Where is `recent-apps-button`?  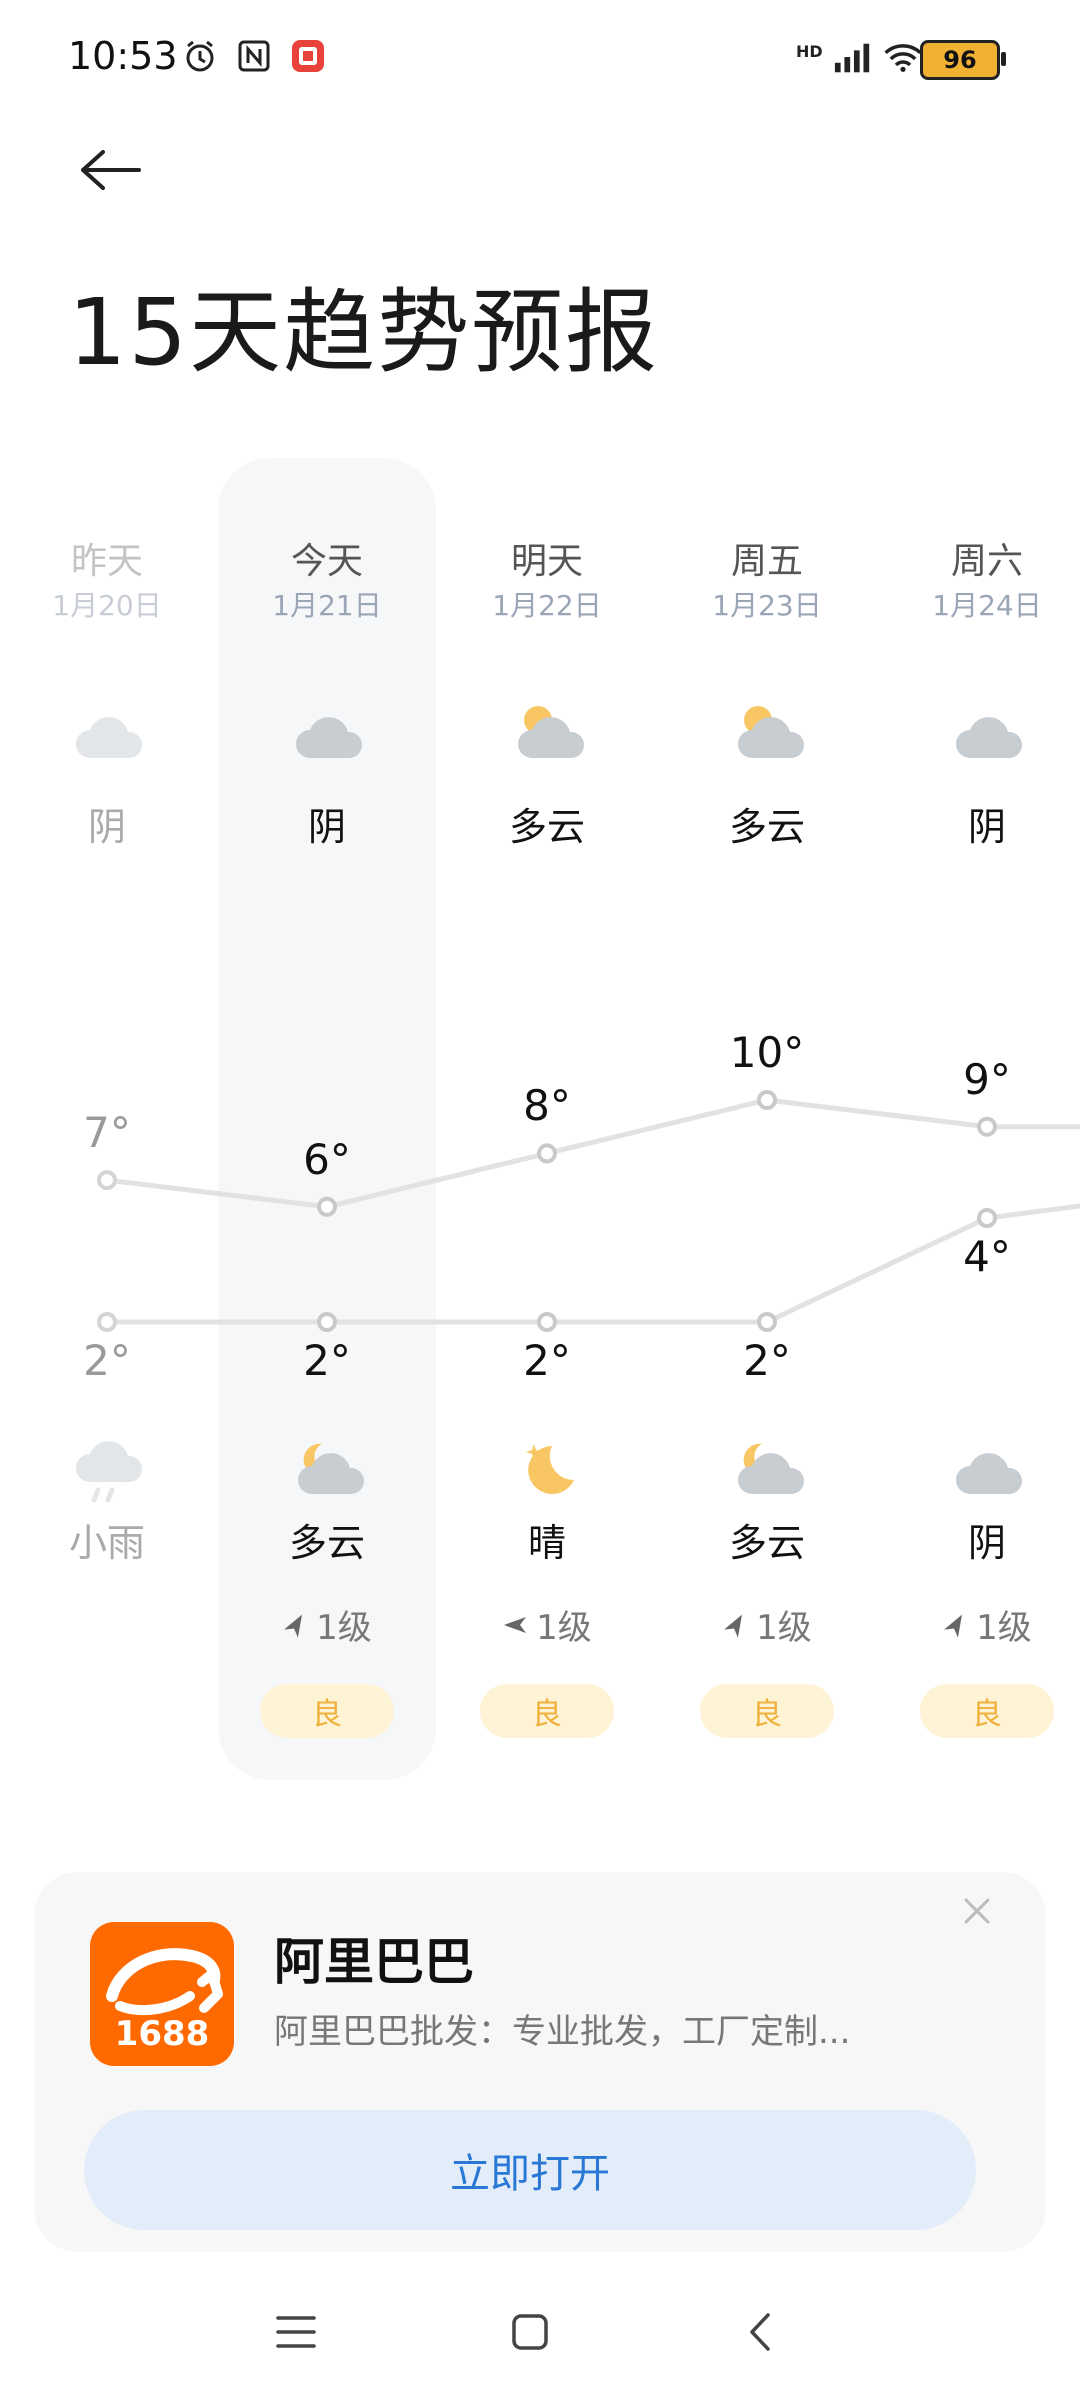 recent-apps-button is located at coordinates (296, 2332).